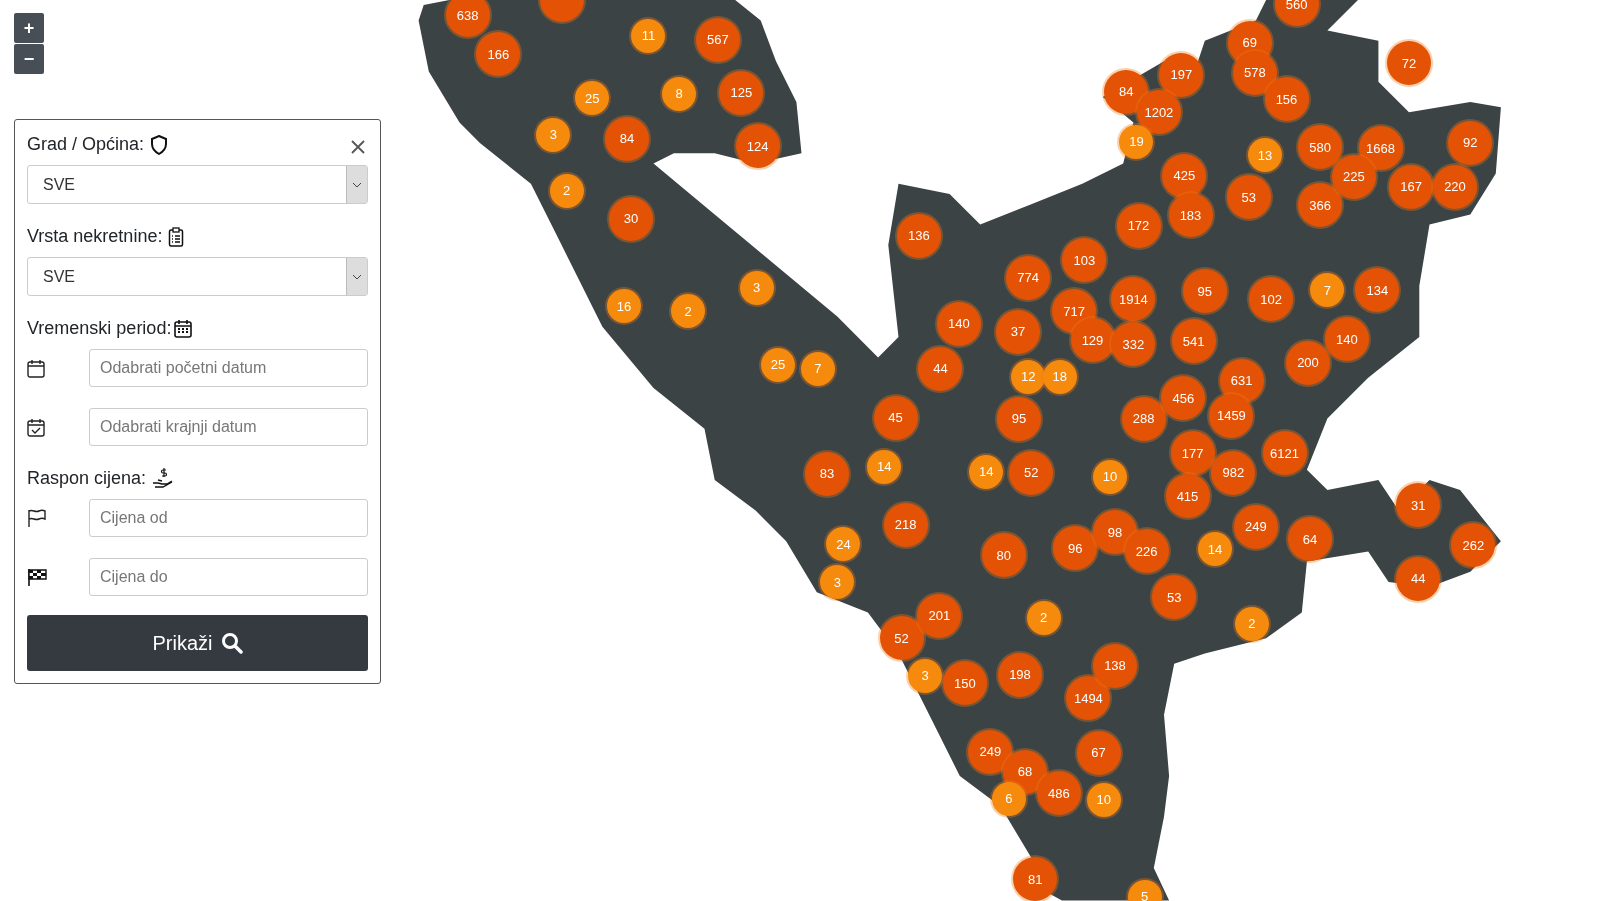 The height and width of the screenshot is (901, 1601). What do you see at coordinates (228, 368) in the screenshot?
I see `start-date-field: Odabrati početni datum` at bounding box center [228, 368].